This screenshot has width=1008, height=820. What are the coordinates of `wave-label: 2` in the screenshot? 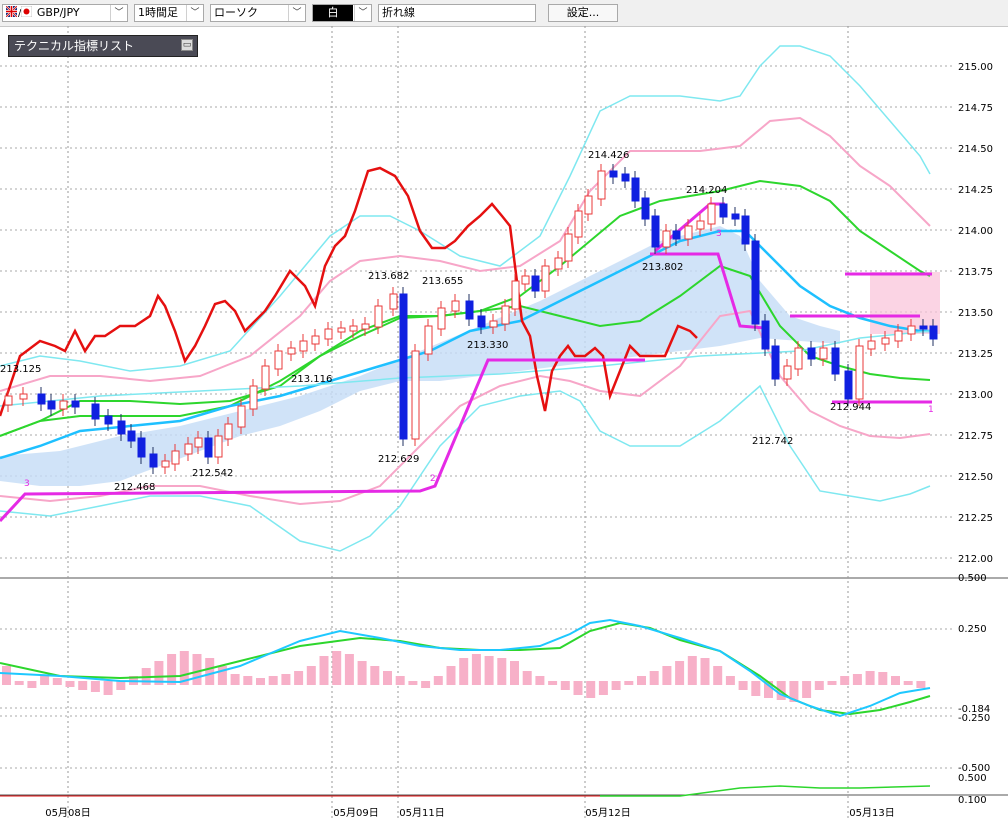 It's located at (433, 479).